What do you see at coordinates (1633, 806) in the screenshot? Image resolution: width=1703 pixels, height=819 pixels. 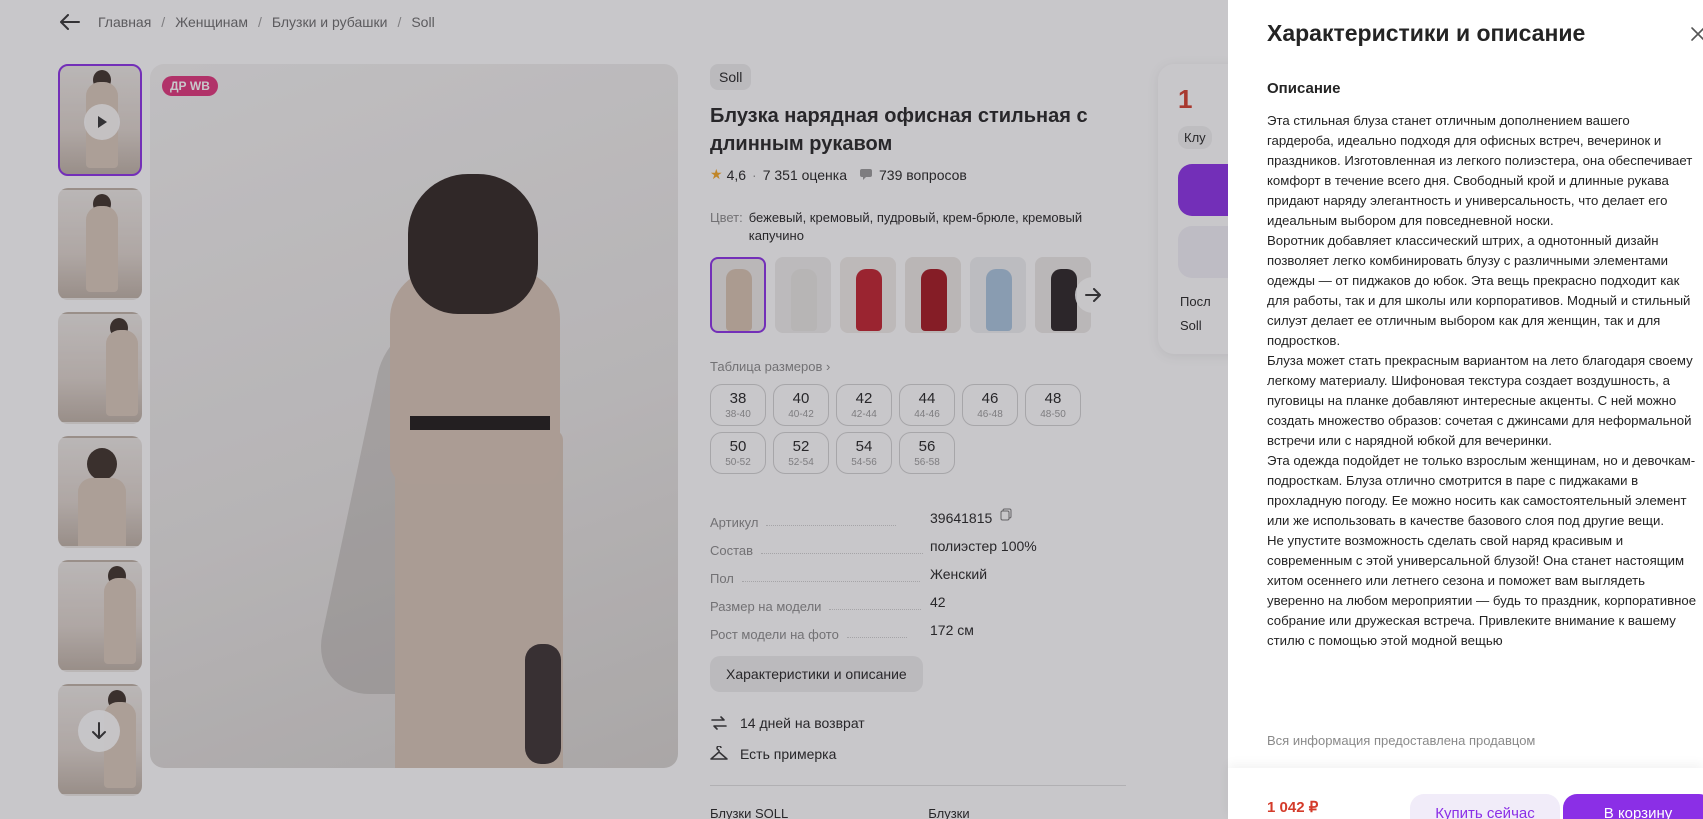 I see `add-to-cart-button: В корзину` at bounding box center [1633, 806].